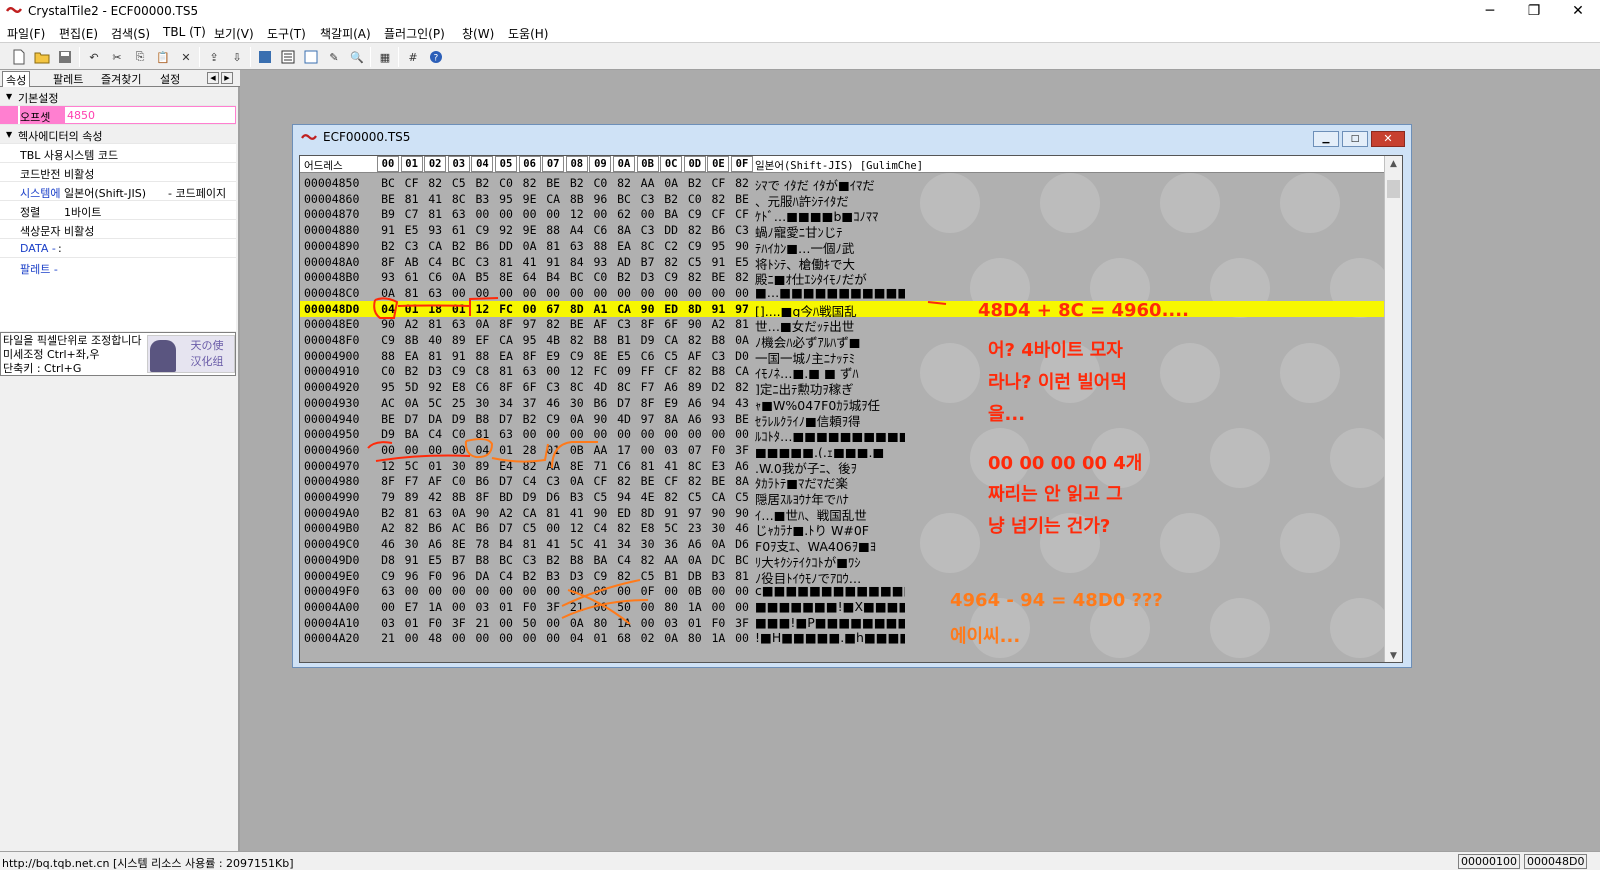 The image size is (1600, 871). I want to click on hex-byte: AC, so click(388, 403).